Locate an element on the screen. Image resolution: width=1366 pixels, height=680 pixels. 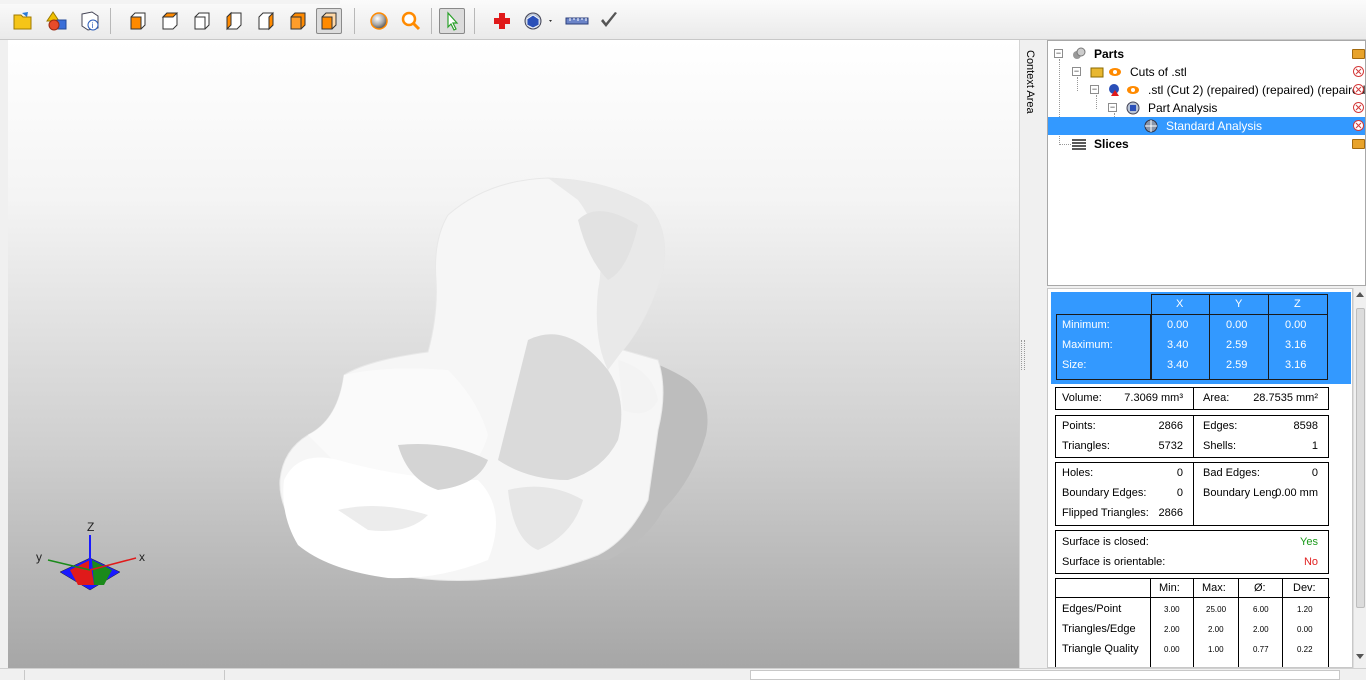
bbox-header-z: Z is located at coordinates (1297, 304).